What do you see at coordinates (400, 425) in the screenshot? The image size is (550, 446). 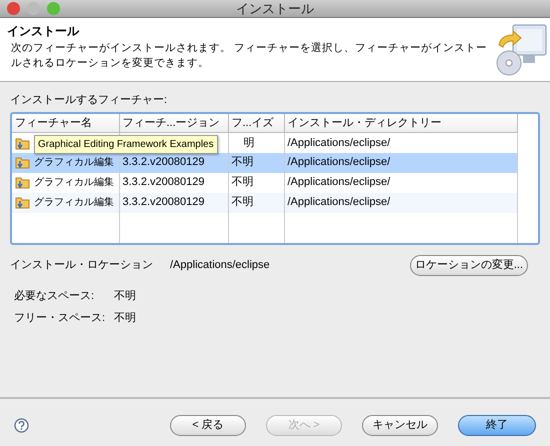 I see `dialog-button: キャンセル` at bounding box center [400, 425].